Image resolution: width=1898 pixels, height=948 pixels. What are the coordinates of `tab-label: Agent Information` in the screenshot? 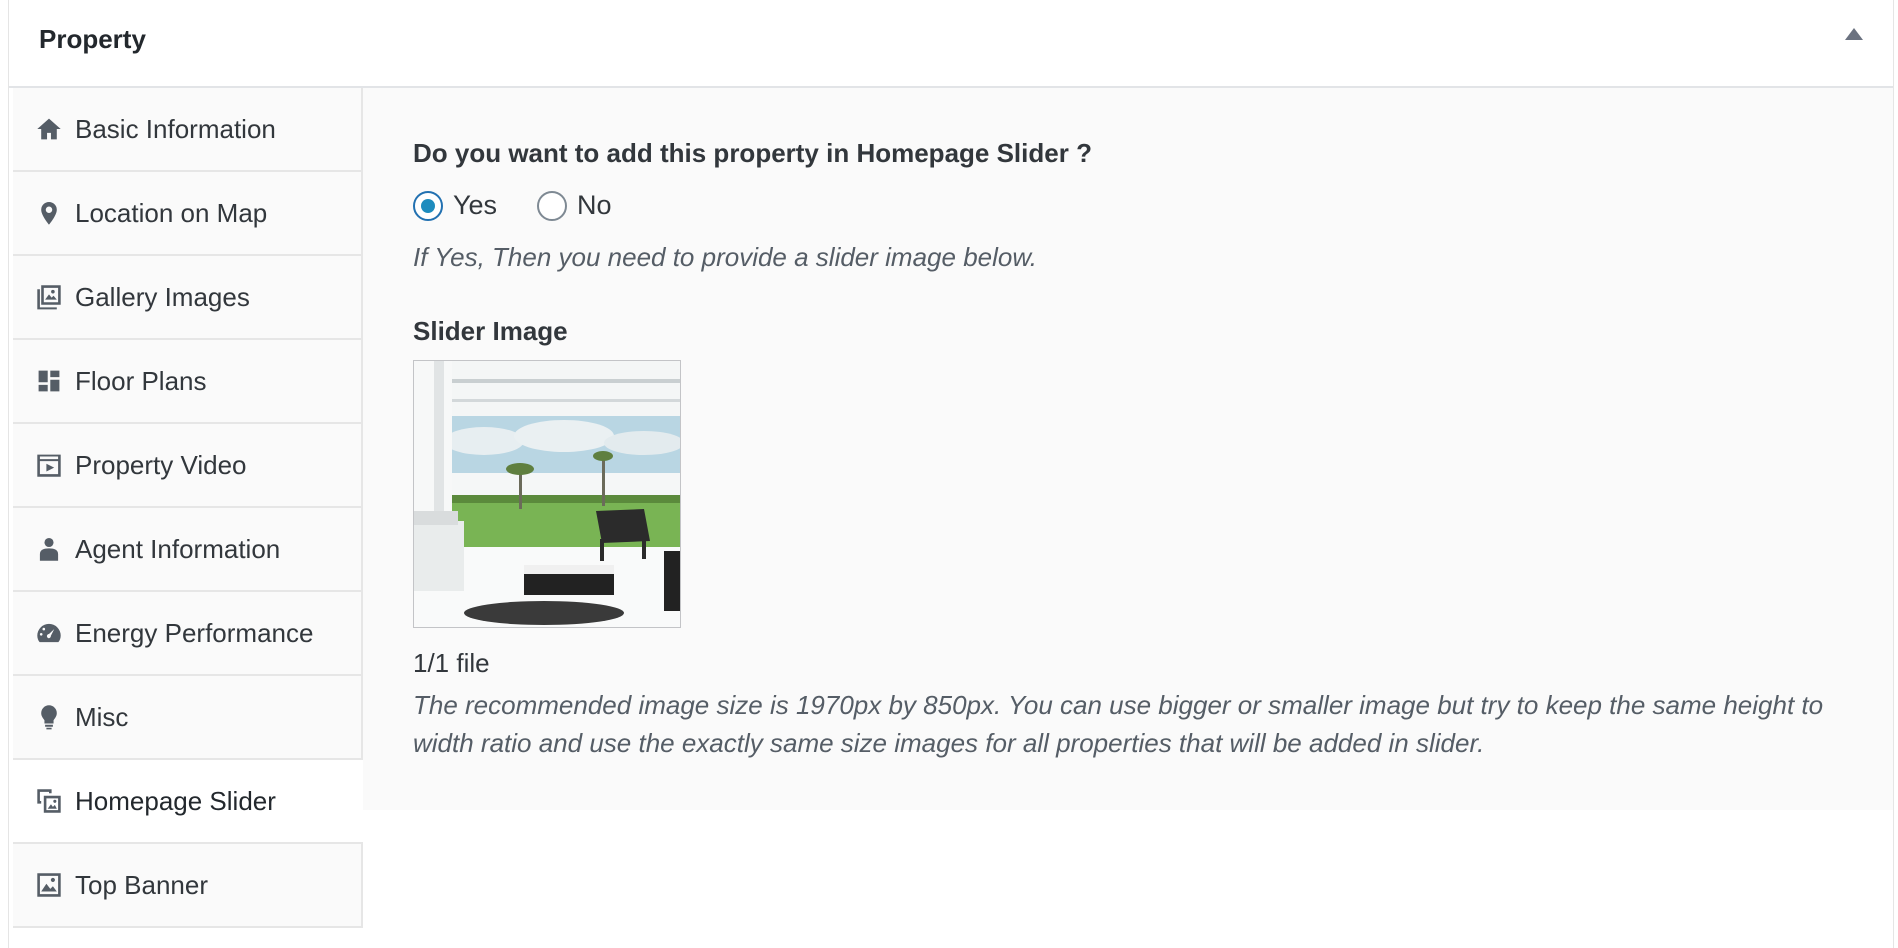 It's located at (178, 548).